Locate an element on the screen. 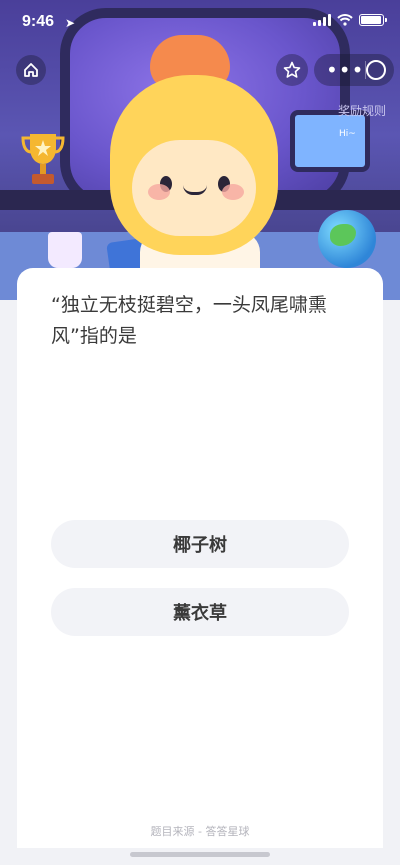  globe is located at coordinates (347, 239).